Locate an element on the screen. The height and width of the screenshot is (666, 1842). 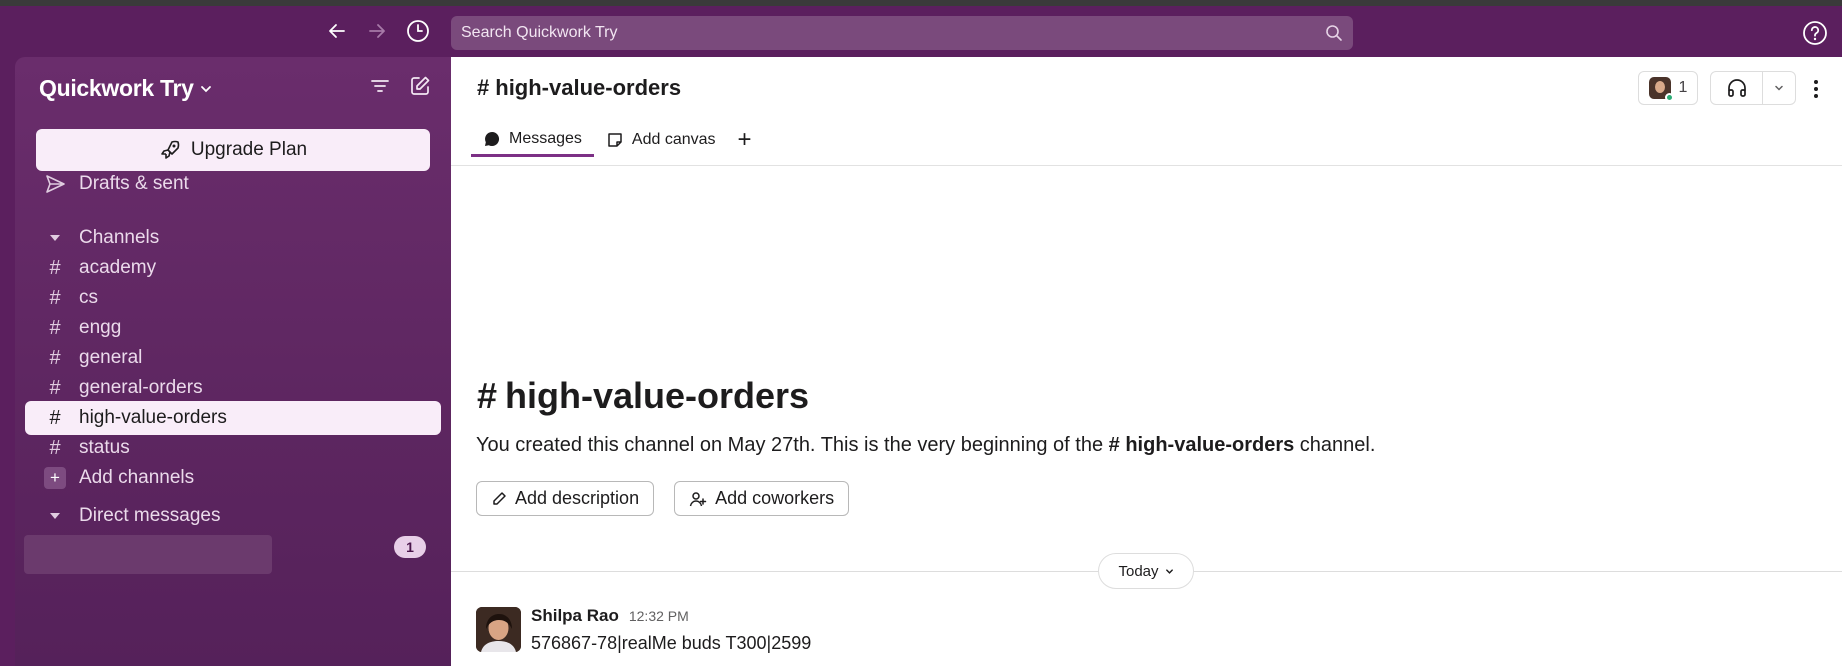
search-bar: Search Quickwork Try is located at coordinates (902, 33).